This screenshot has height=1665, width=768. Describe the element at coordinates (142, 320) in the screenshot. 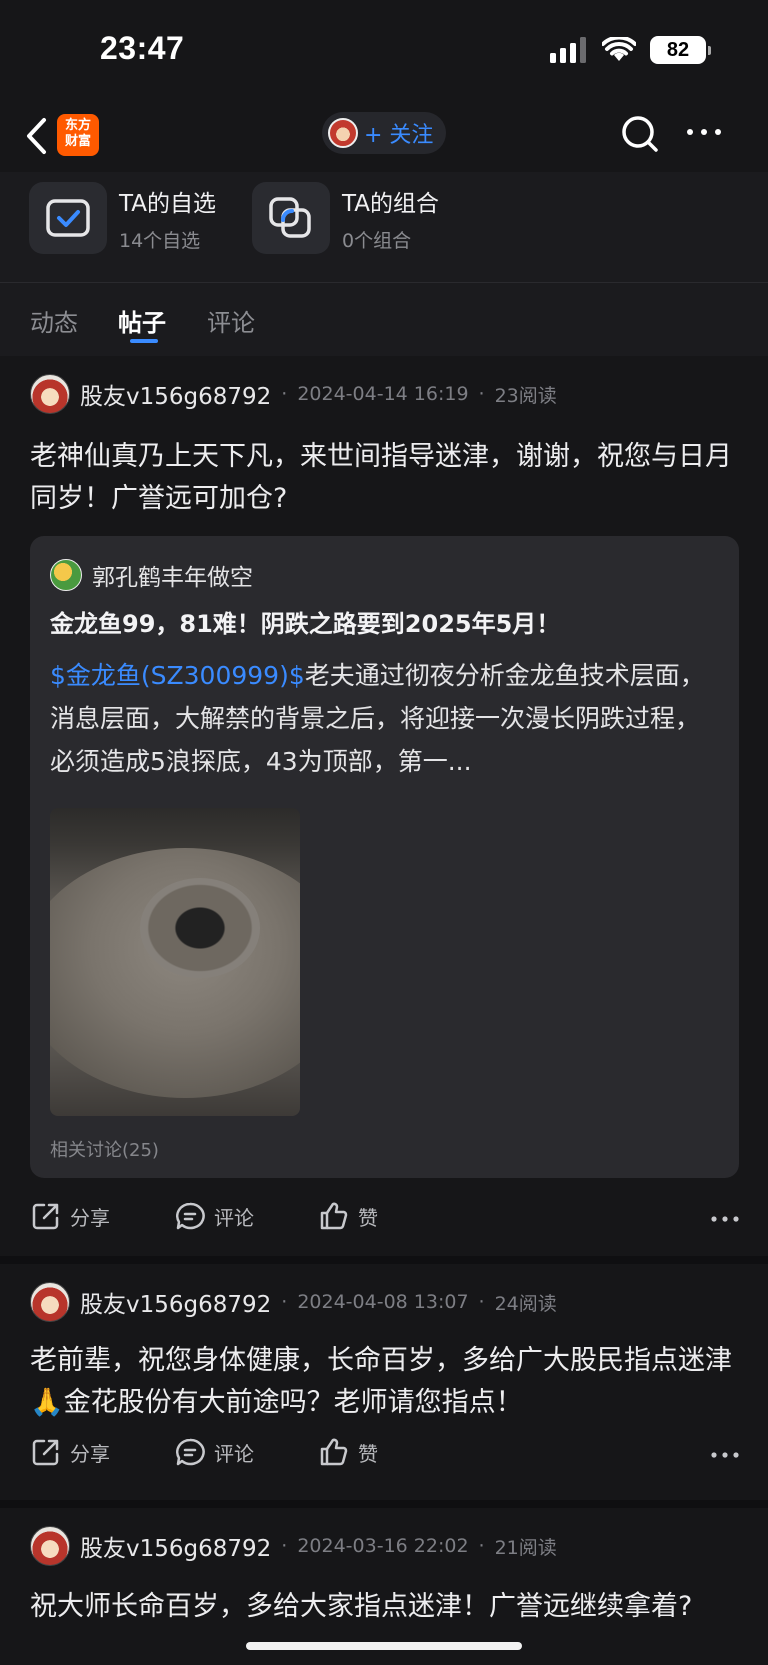

I see `tab-posts: 帖子` at that location.